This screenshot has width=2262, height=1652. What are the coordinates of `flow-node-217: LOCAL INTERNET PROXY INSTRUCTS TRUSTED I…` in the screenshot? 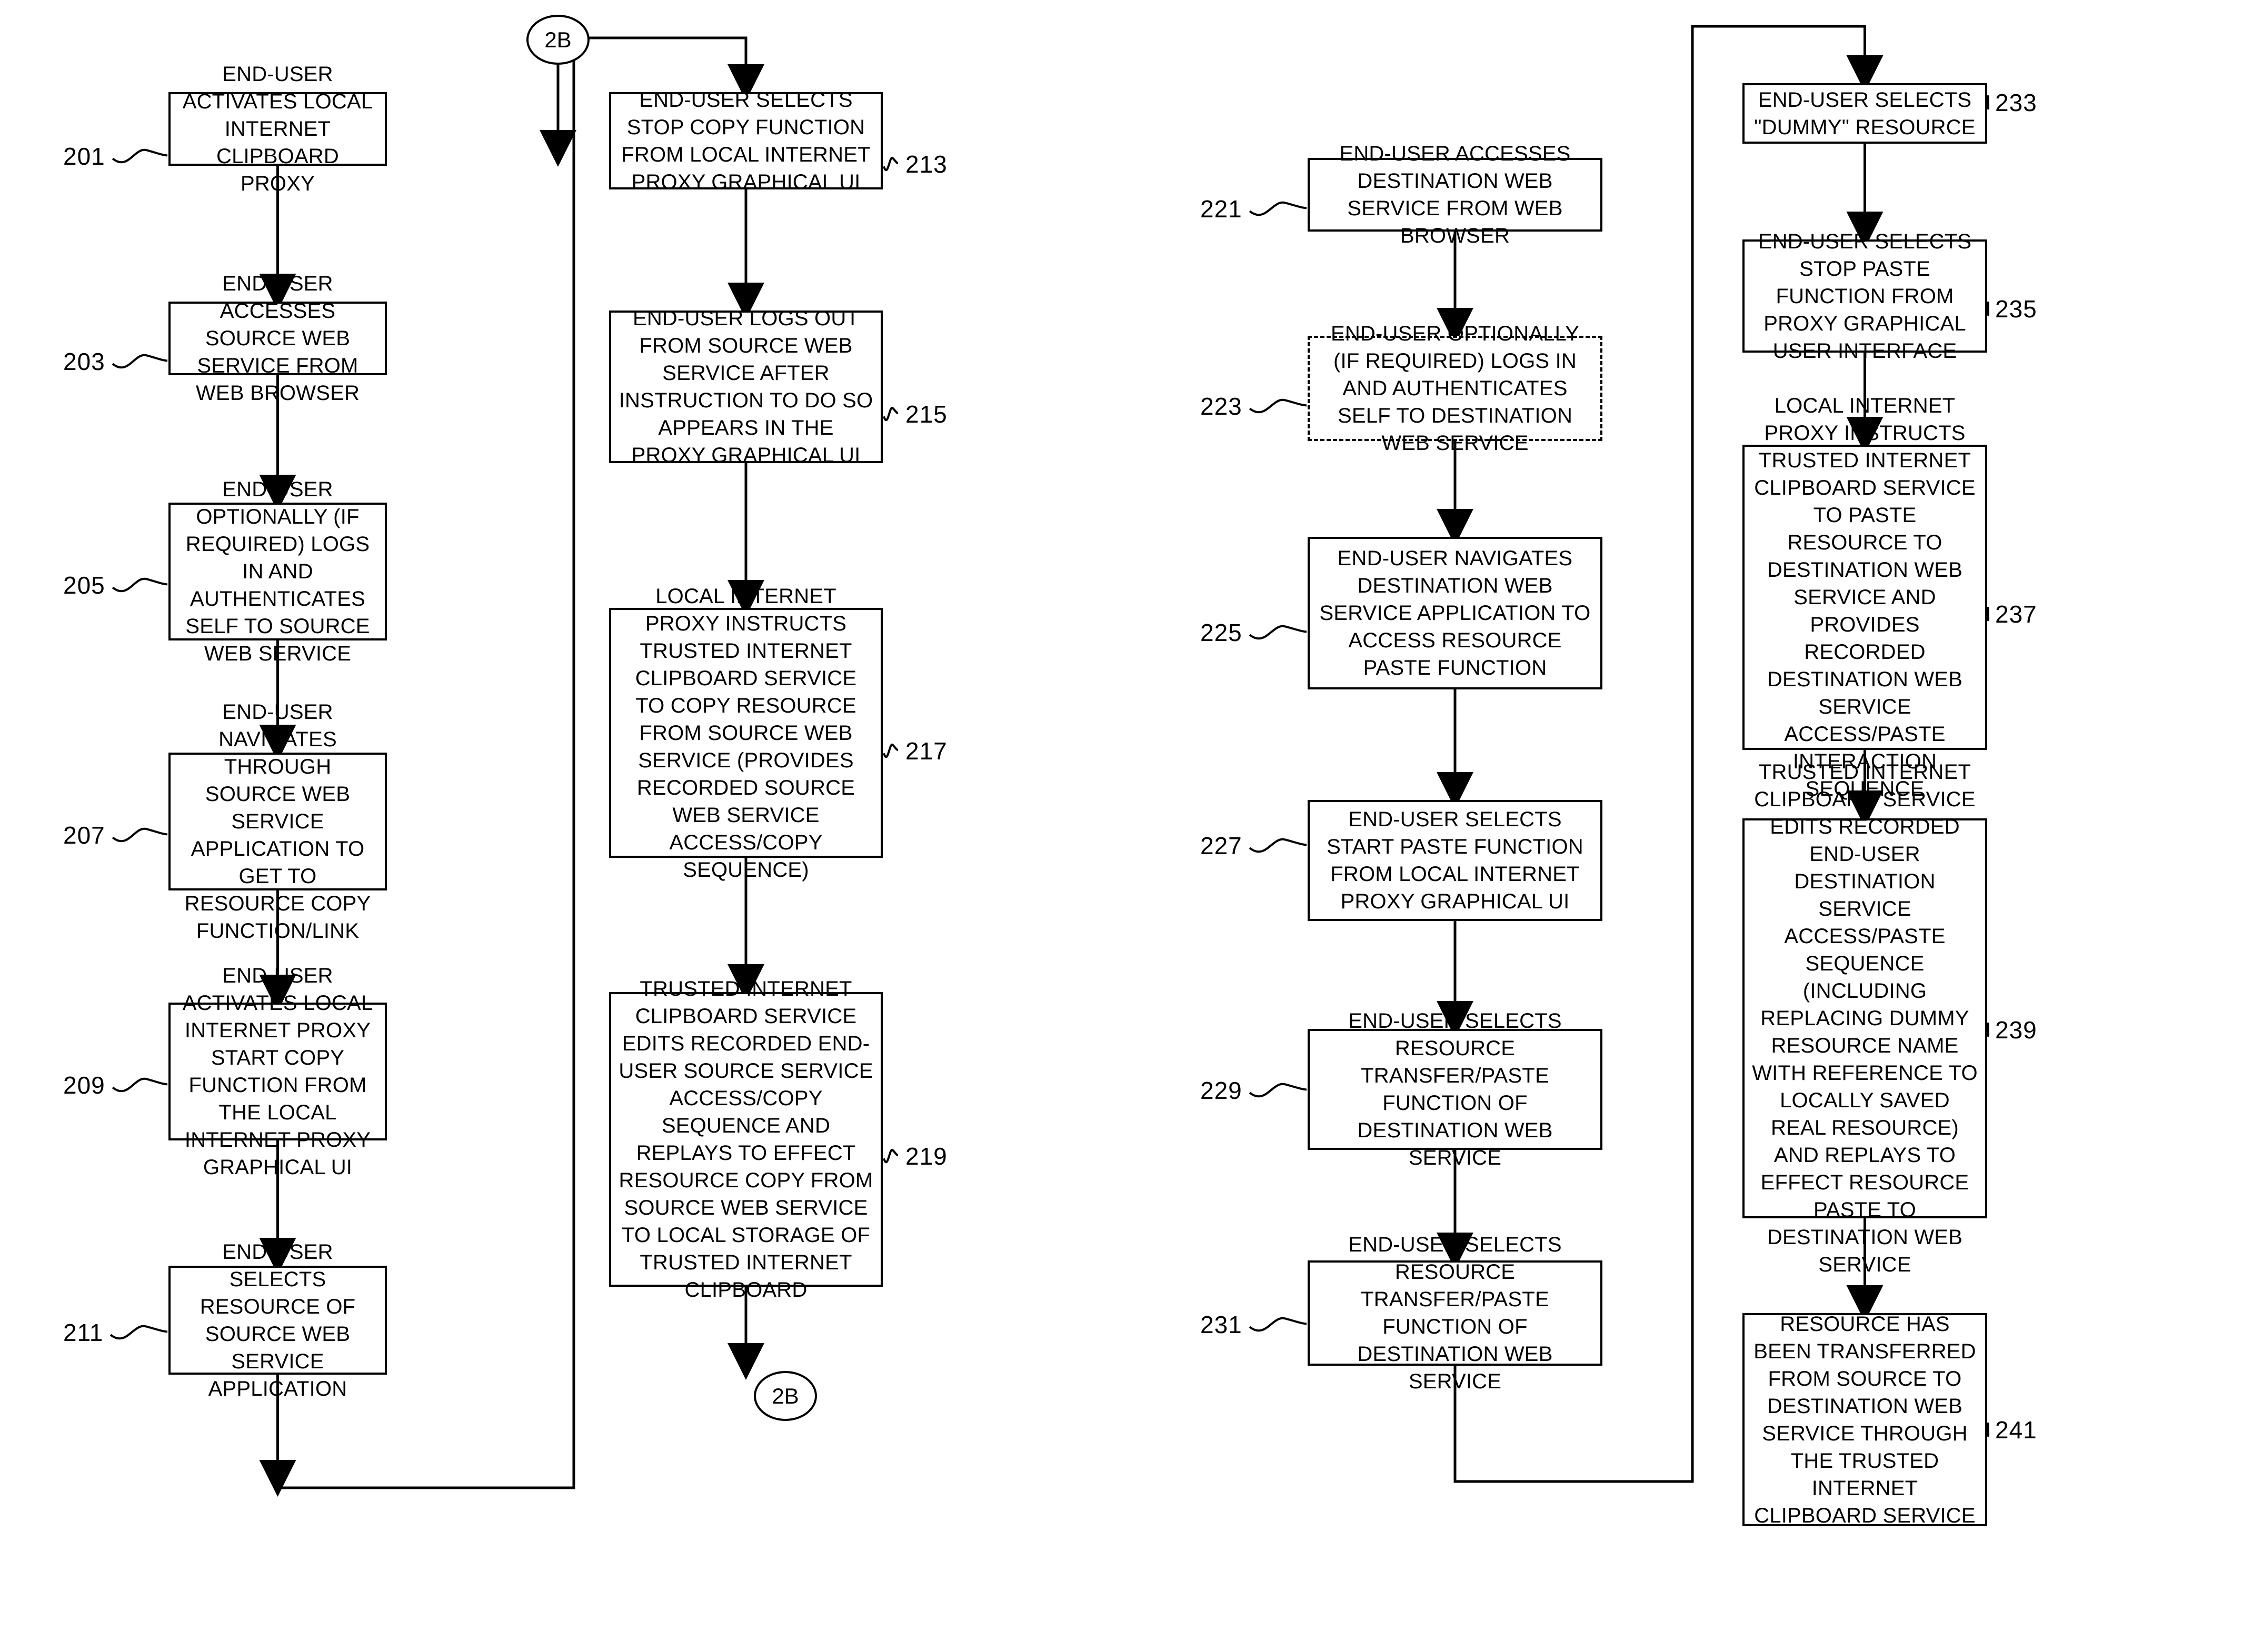 It's located at (746, 733).